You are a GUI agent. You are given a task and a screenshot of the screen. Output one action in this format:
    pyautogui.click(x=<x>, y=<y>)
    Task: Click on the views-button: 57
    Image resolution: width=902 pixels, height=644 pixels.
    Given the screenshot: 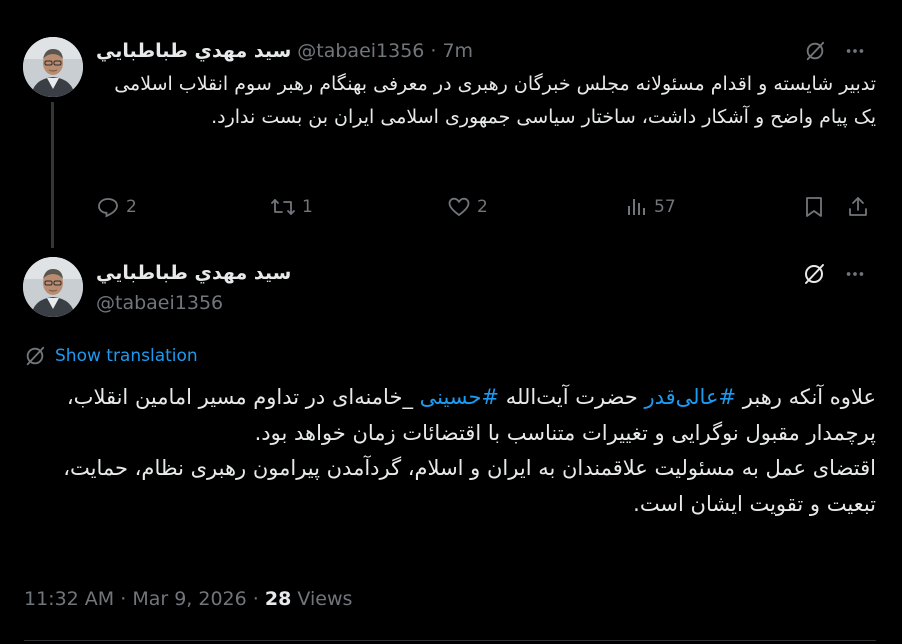 What is the action you would take?
    pyautogui.click(x=650, y=207)
    